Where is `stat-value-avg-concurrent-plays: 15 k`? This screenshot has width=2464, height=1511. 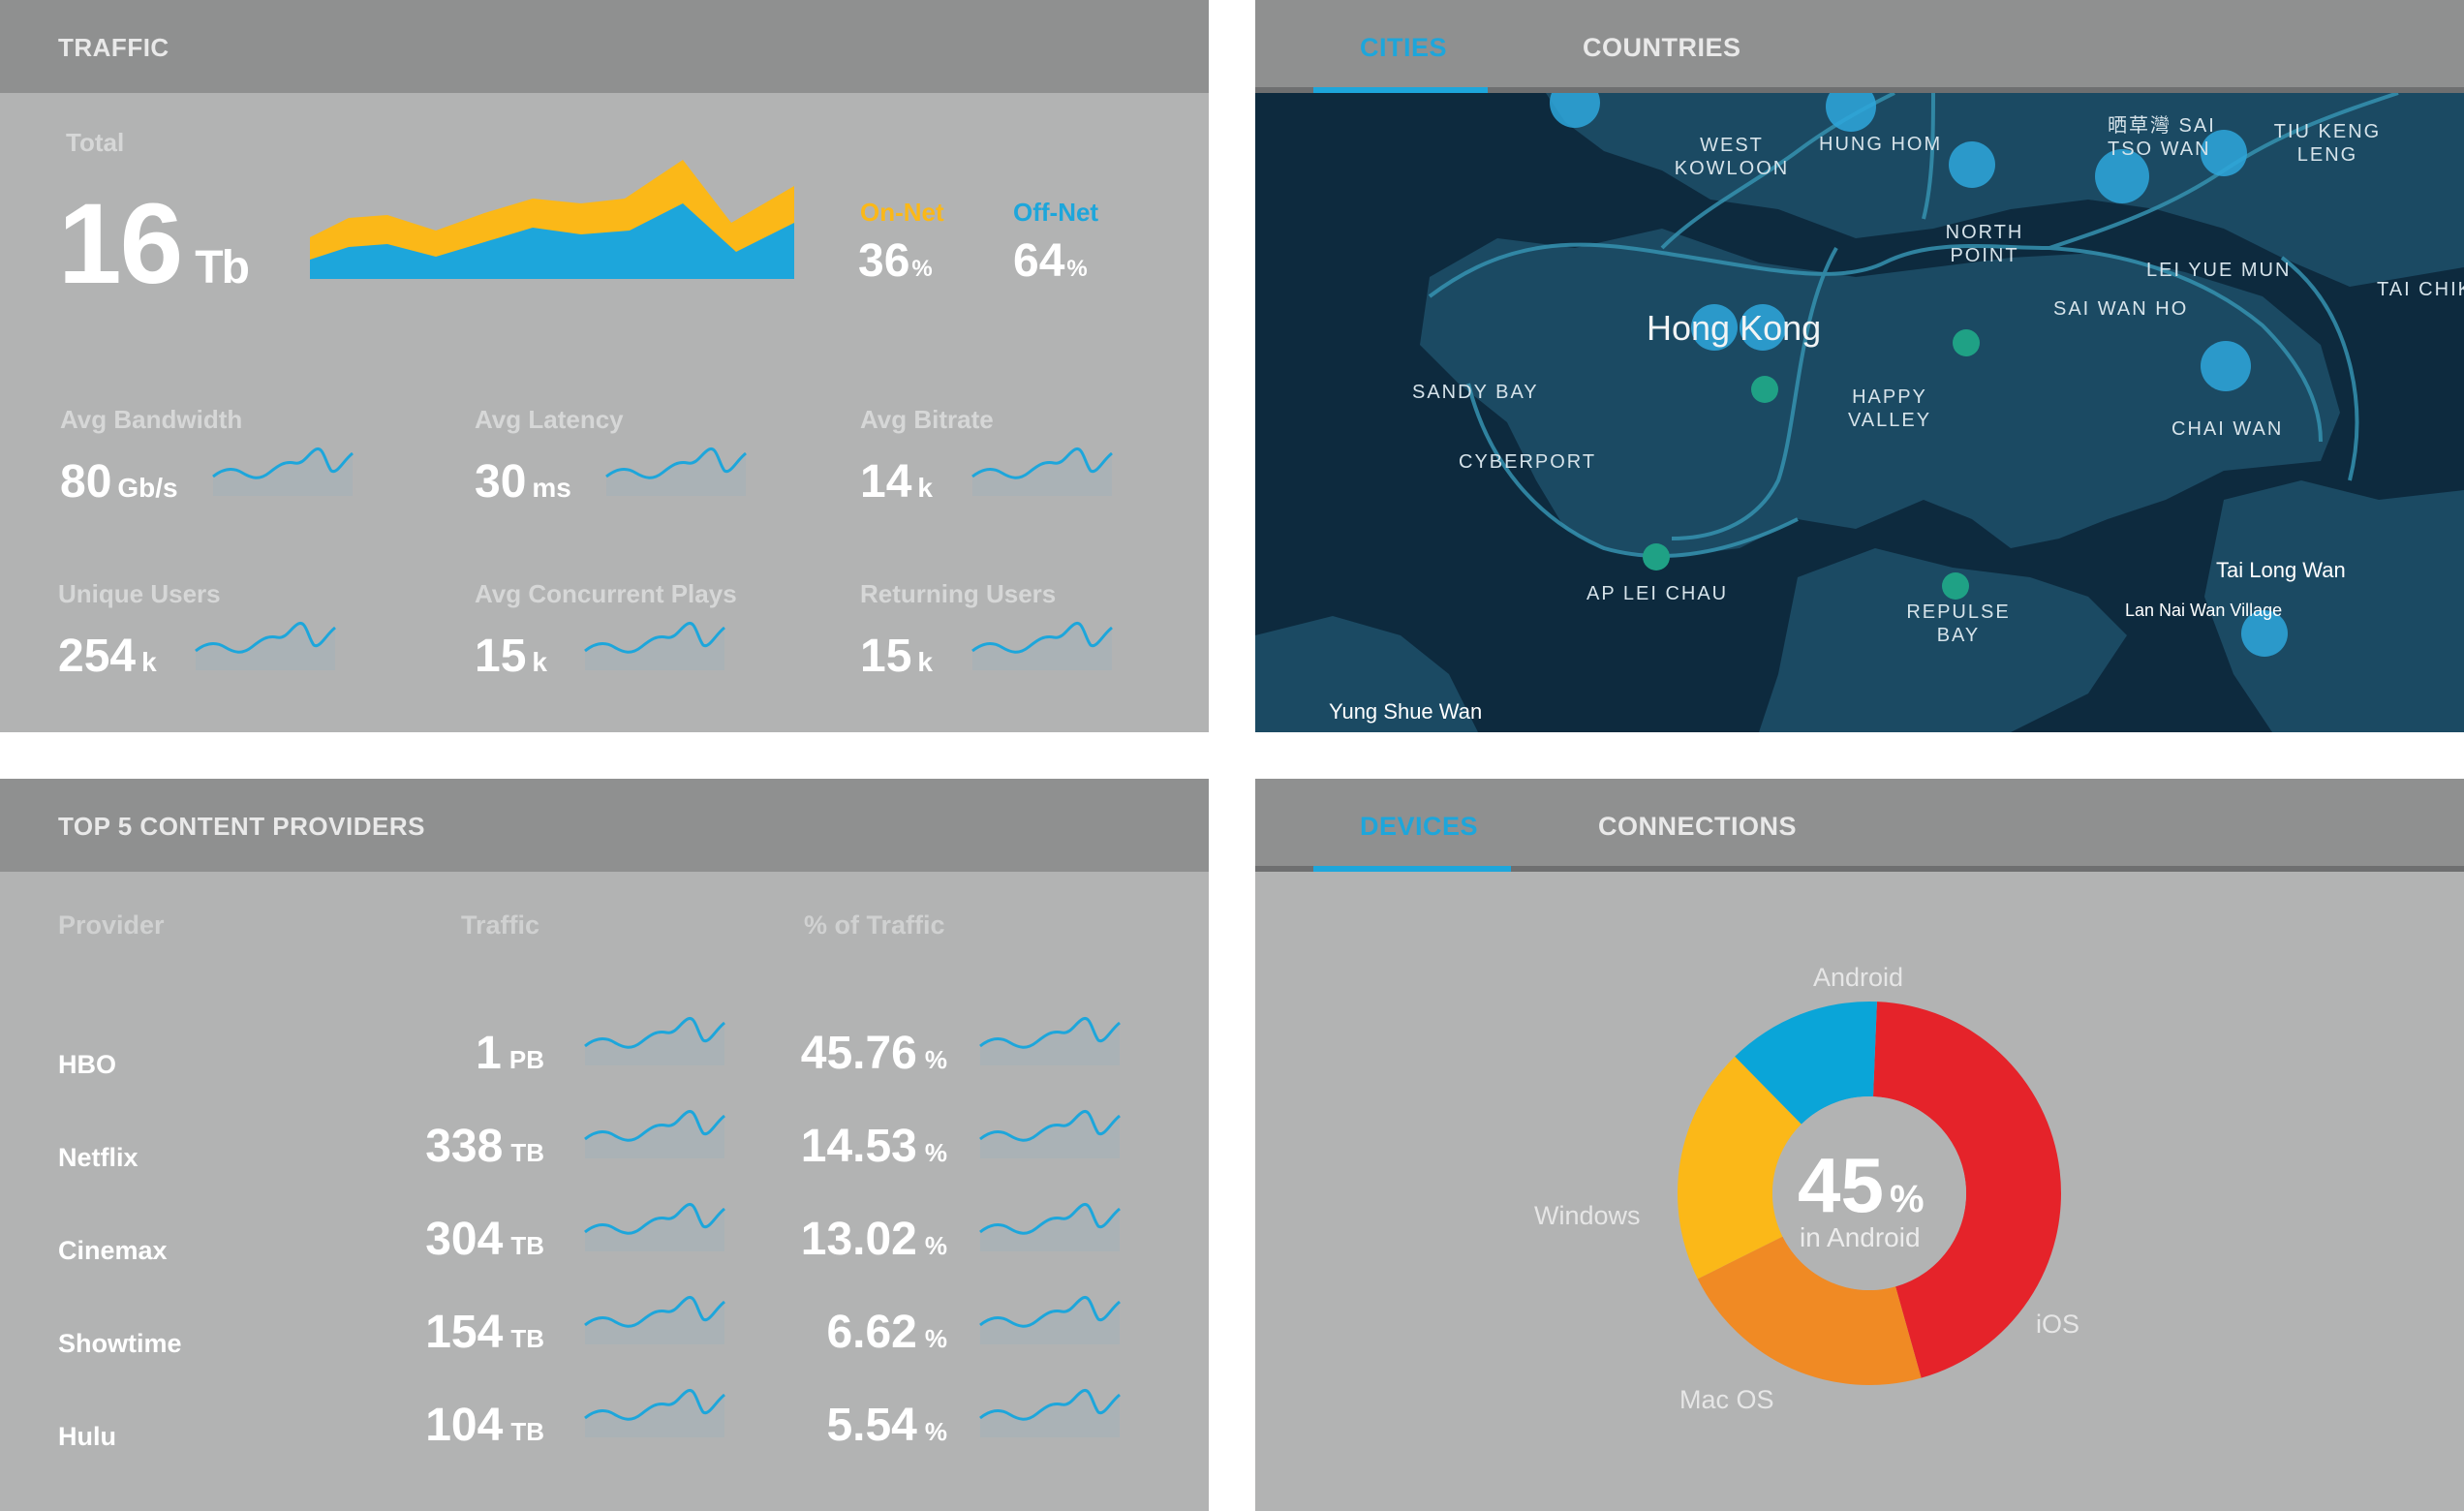 stat-value-avg-concurrent-plays: 15 k is located at coordinates (511, 656).